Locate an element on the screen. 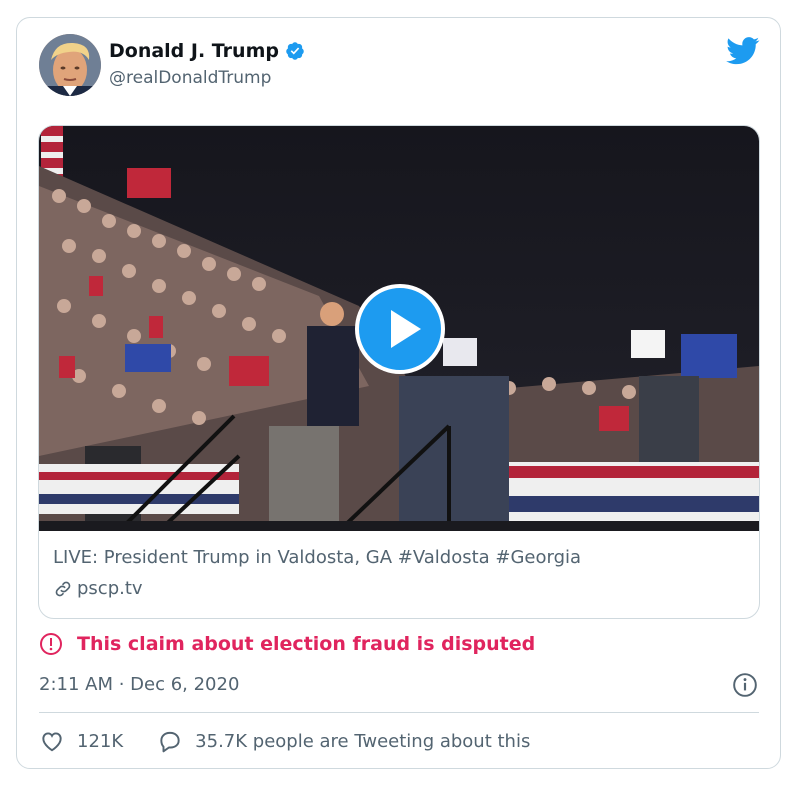  warning-icon is located at coordinates (51, 644).